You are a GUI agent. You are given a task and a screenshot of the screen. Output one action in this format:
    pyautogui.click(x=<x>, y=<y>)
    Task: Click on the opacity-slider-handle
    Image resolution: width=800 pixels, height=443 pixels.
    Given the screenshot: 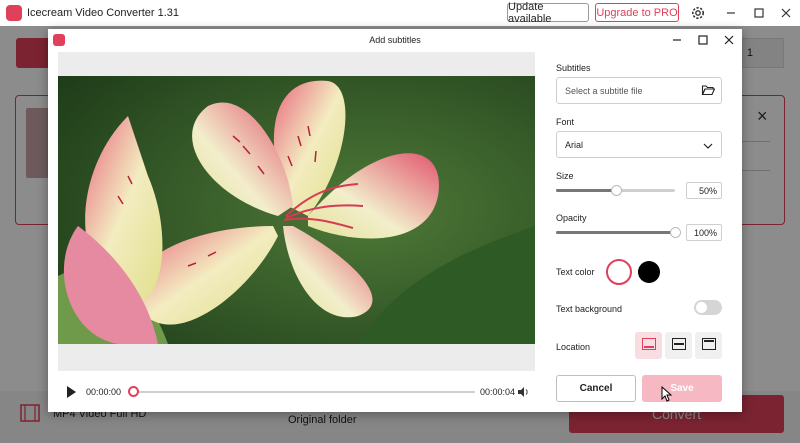 What is the action you would take?
    pyautogui.click(x=675, y=232)
    